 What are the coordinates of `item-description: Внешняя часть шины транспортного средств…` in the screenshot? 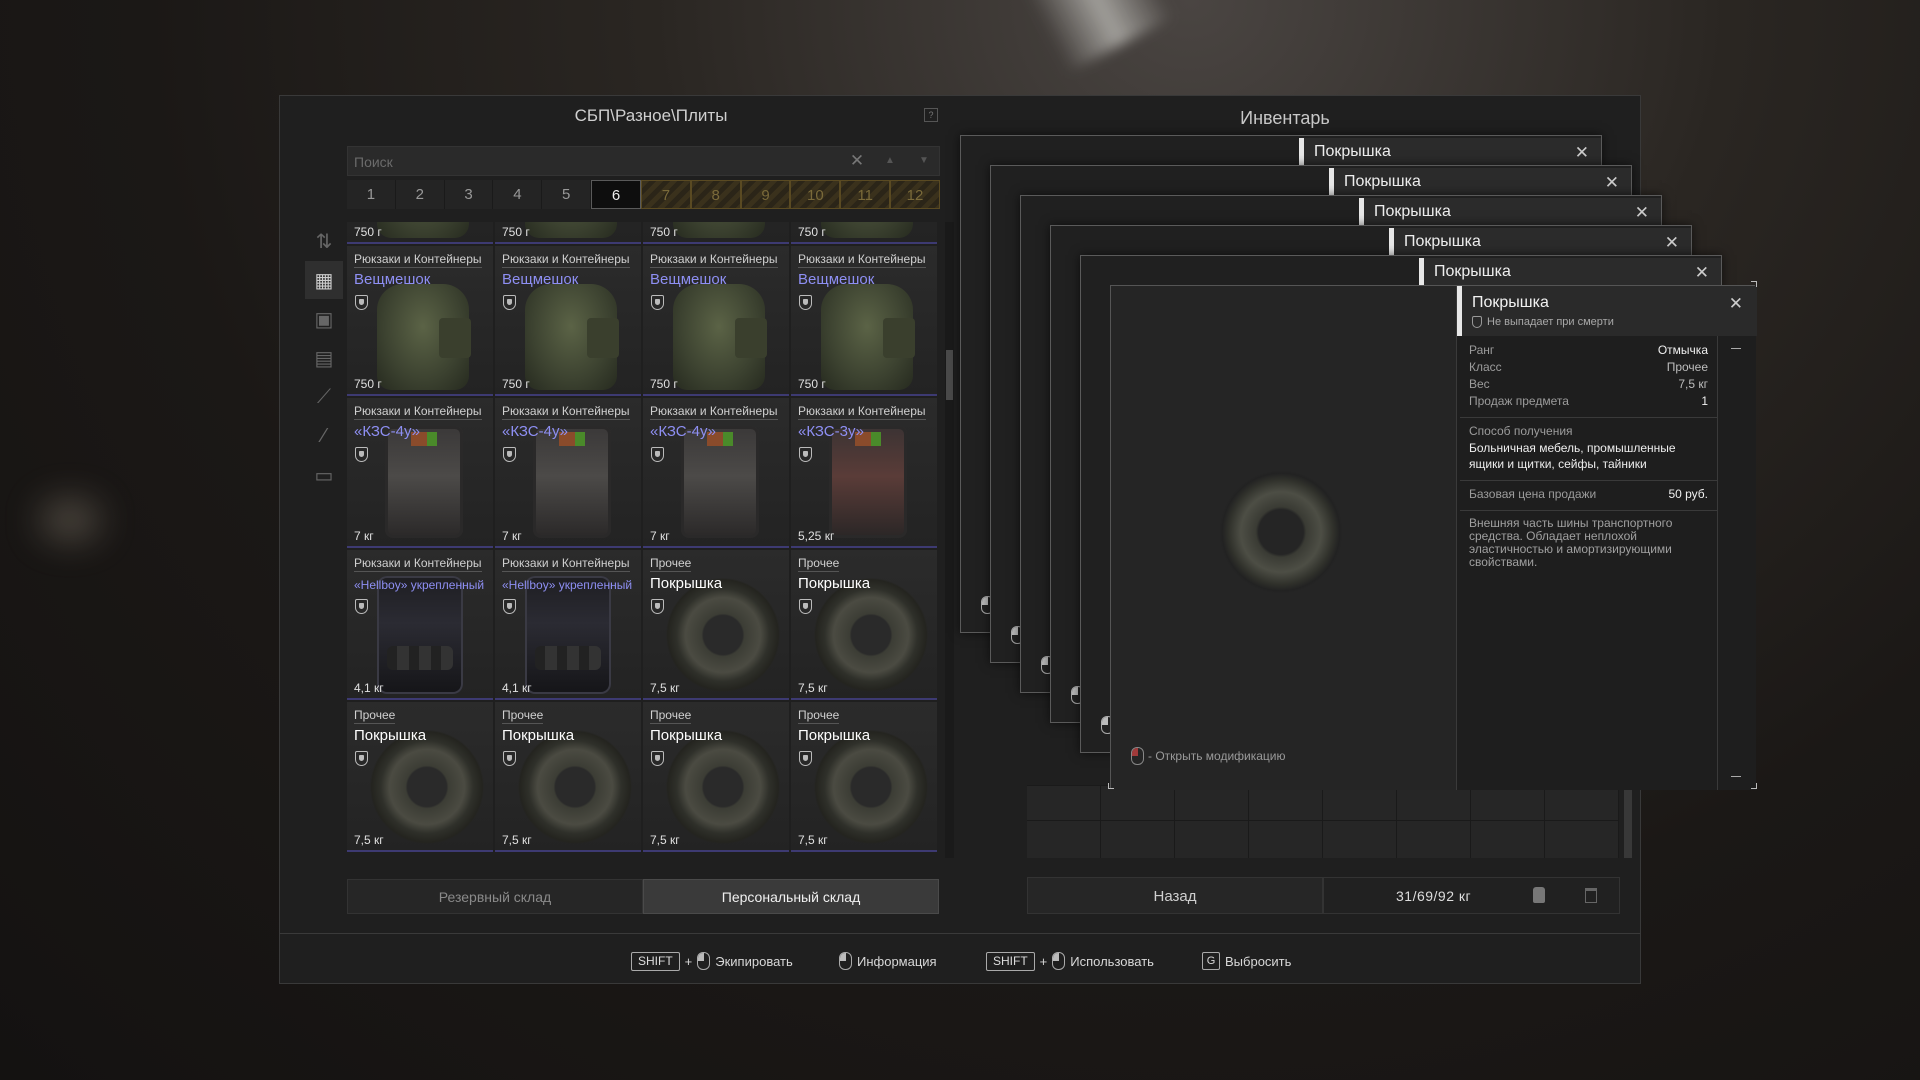 It's located at (1571, 542).